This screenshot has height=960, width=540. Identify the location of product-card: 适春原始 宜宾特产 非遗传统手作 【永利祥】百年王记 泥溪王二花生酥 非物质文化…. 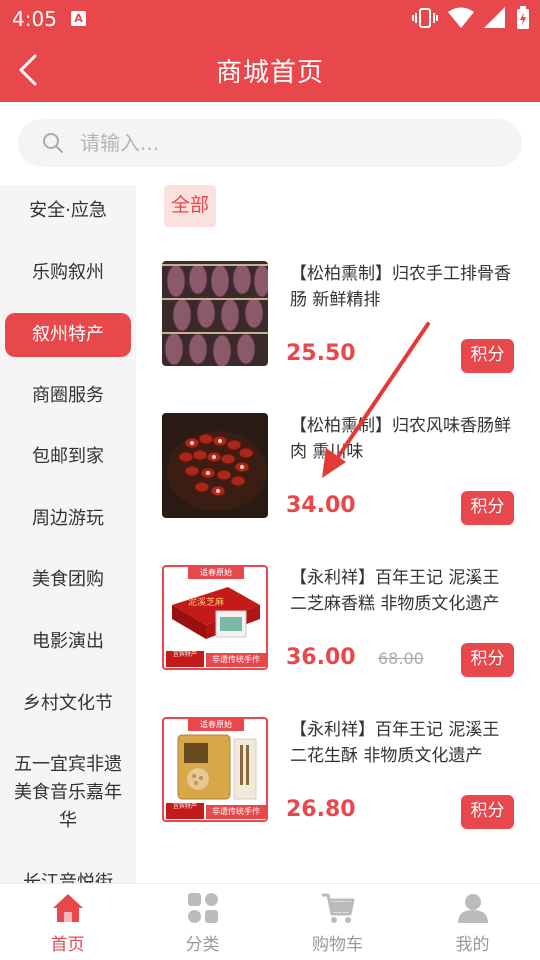
(338, 773).